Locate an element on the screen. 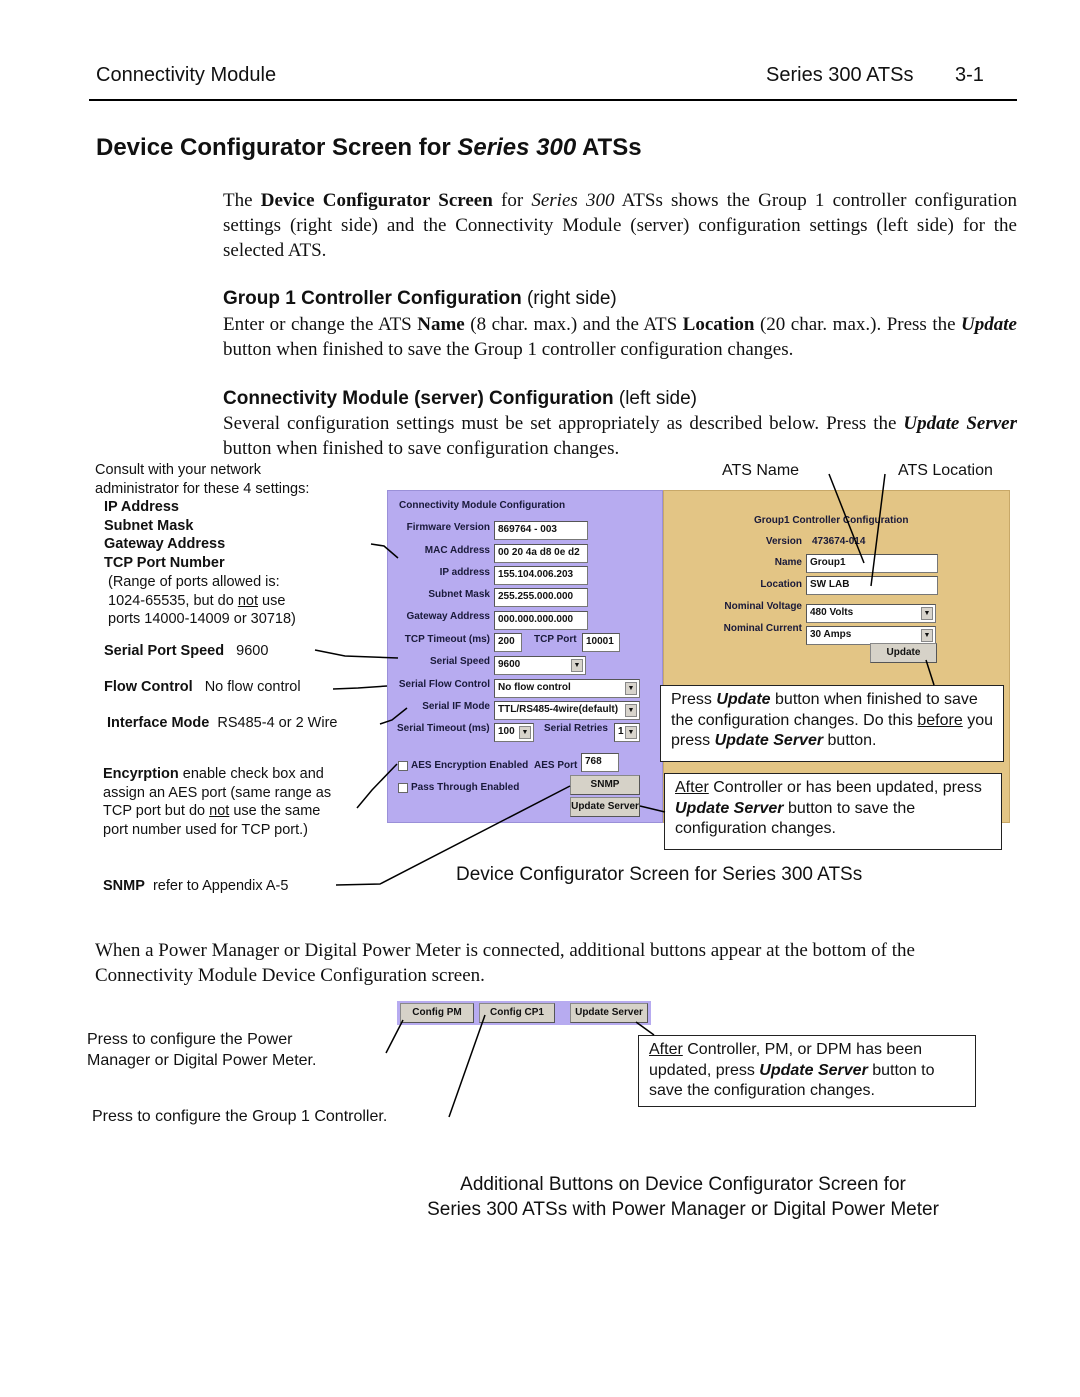  nominal-voltage-select: 480 Volts ▼ is located at coordinates (871, 613).